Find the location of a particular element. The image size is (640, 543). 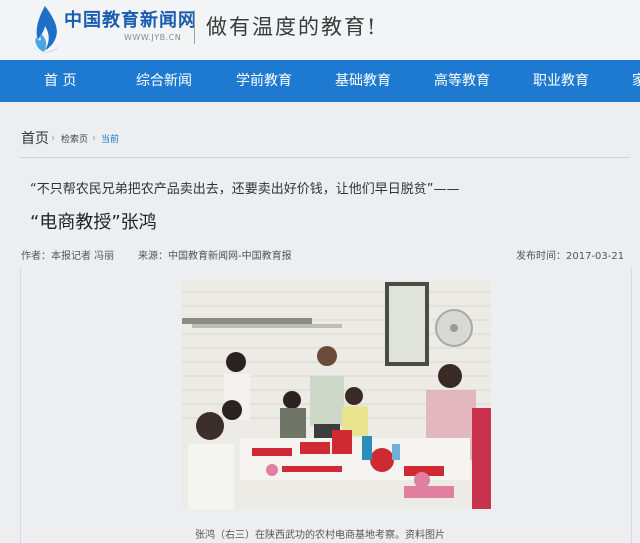

nav-item-family: 家 is located at coordinates (636, 81).